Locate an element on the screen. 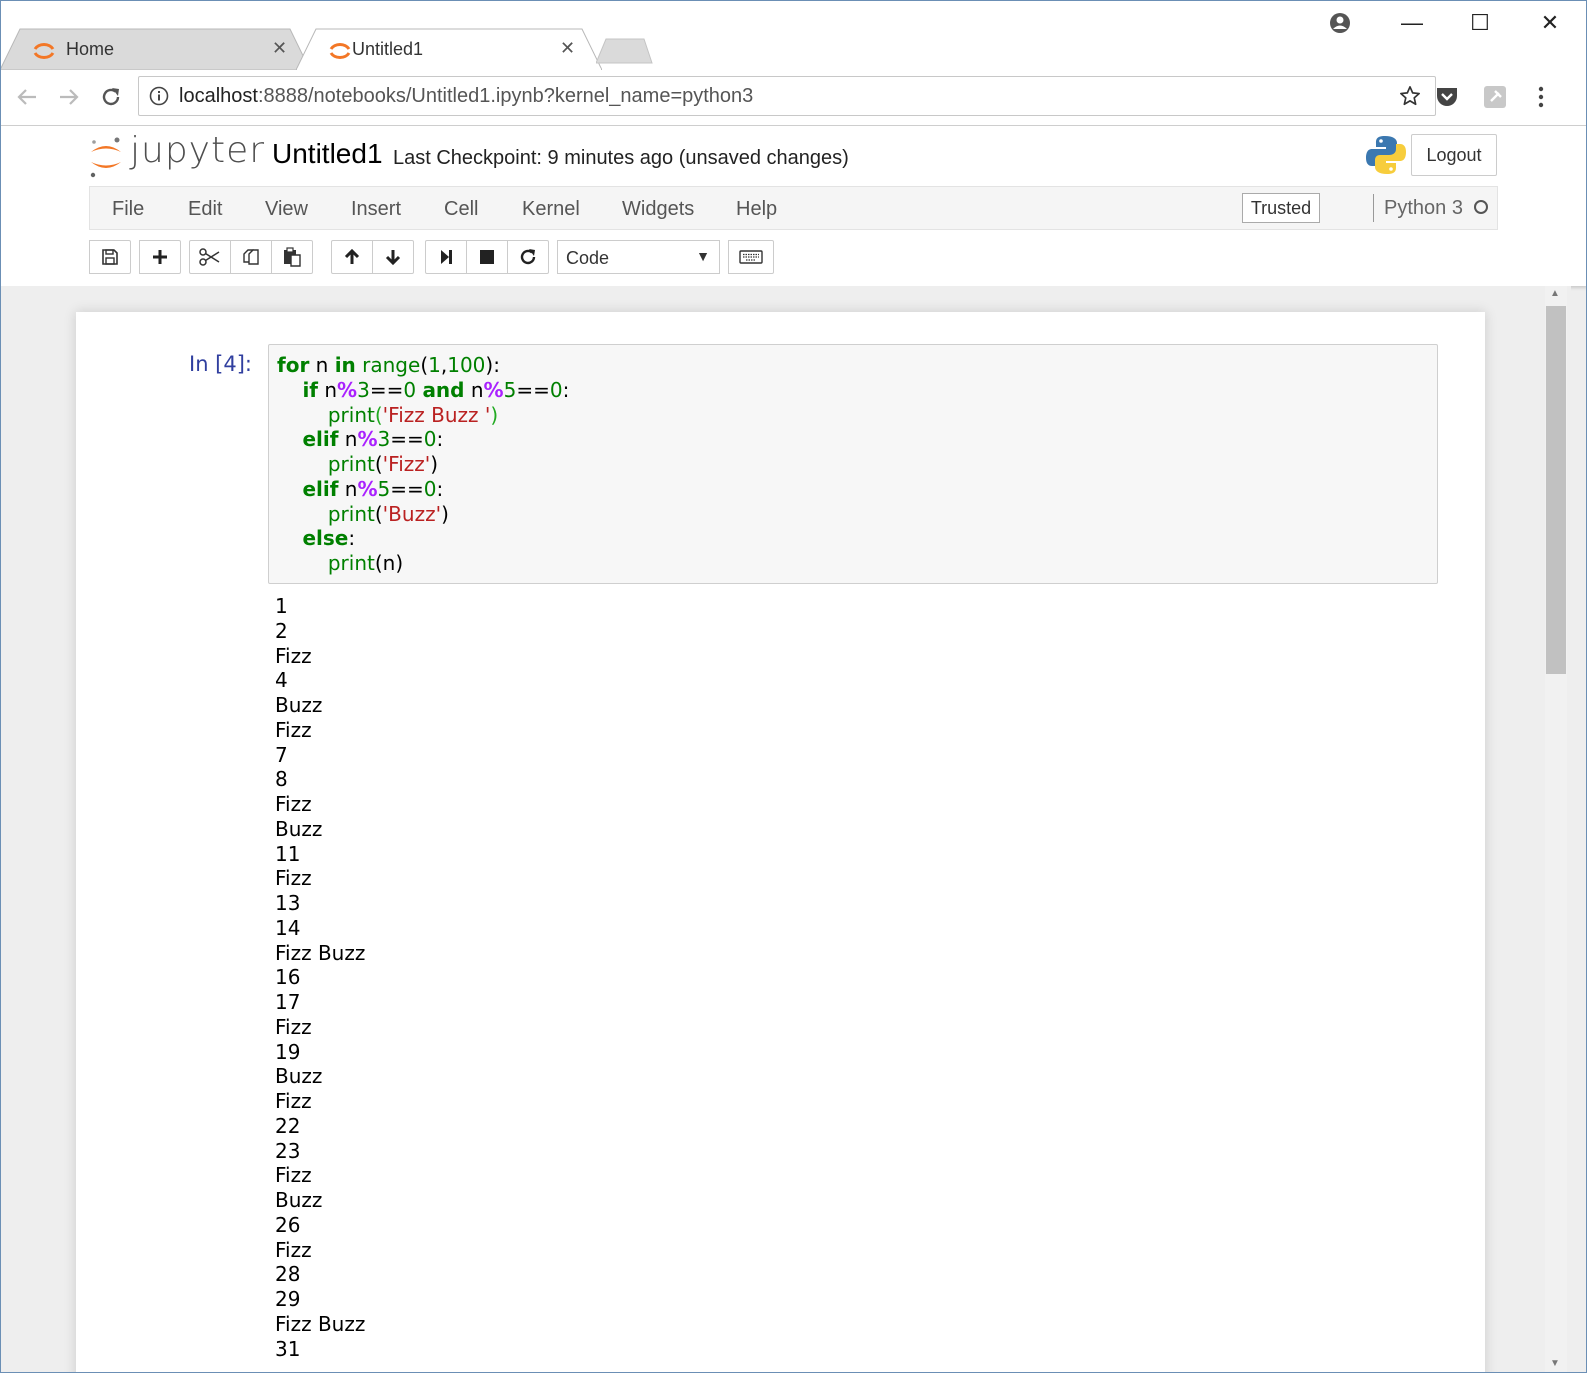 The height and width of the screenshot is (1373, 1587). account-icon is located at coordinates (1340, 23).